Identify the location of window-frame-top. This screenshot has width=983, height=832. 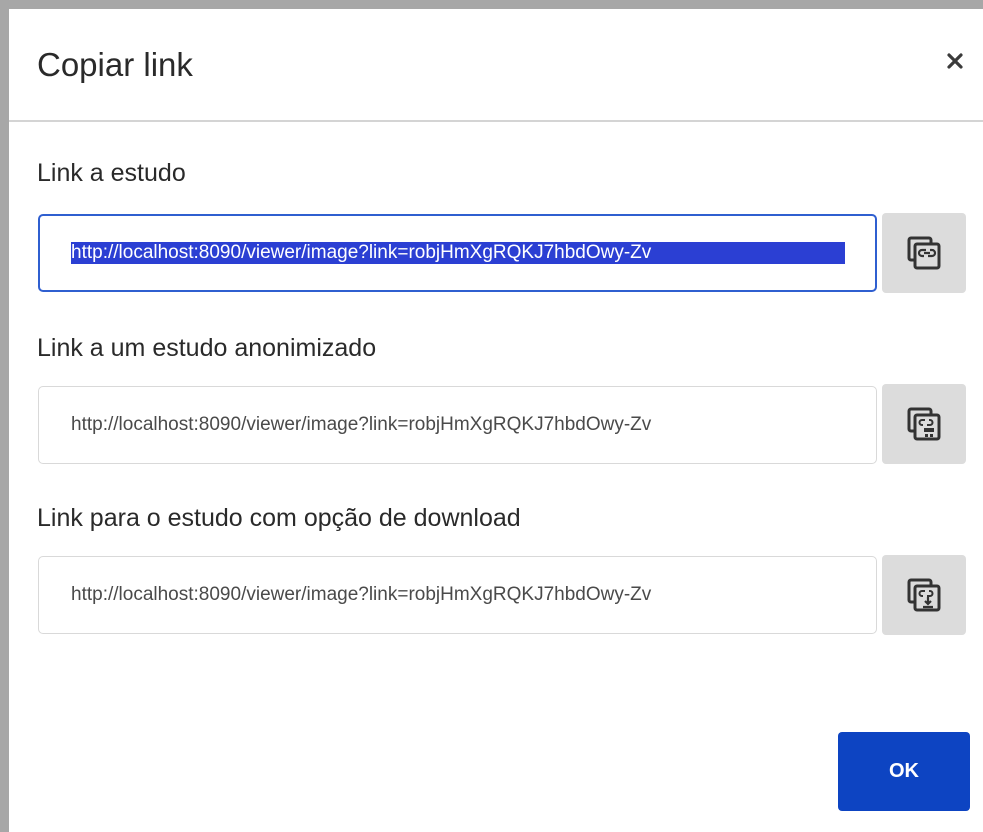
(496, 4).